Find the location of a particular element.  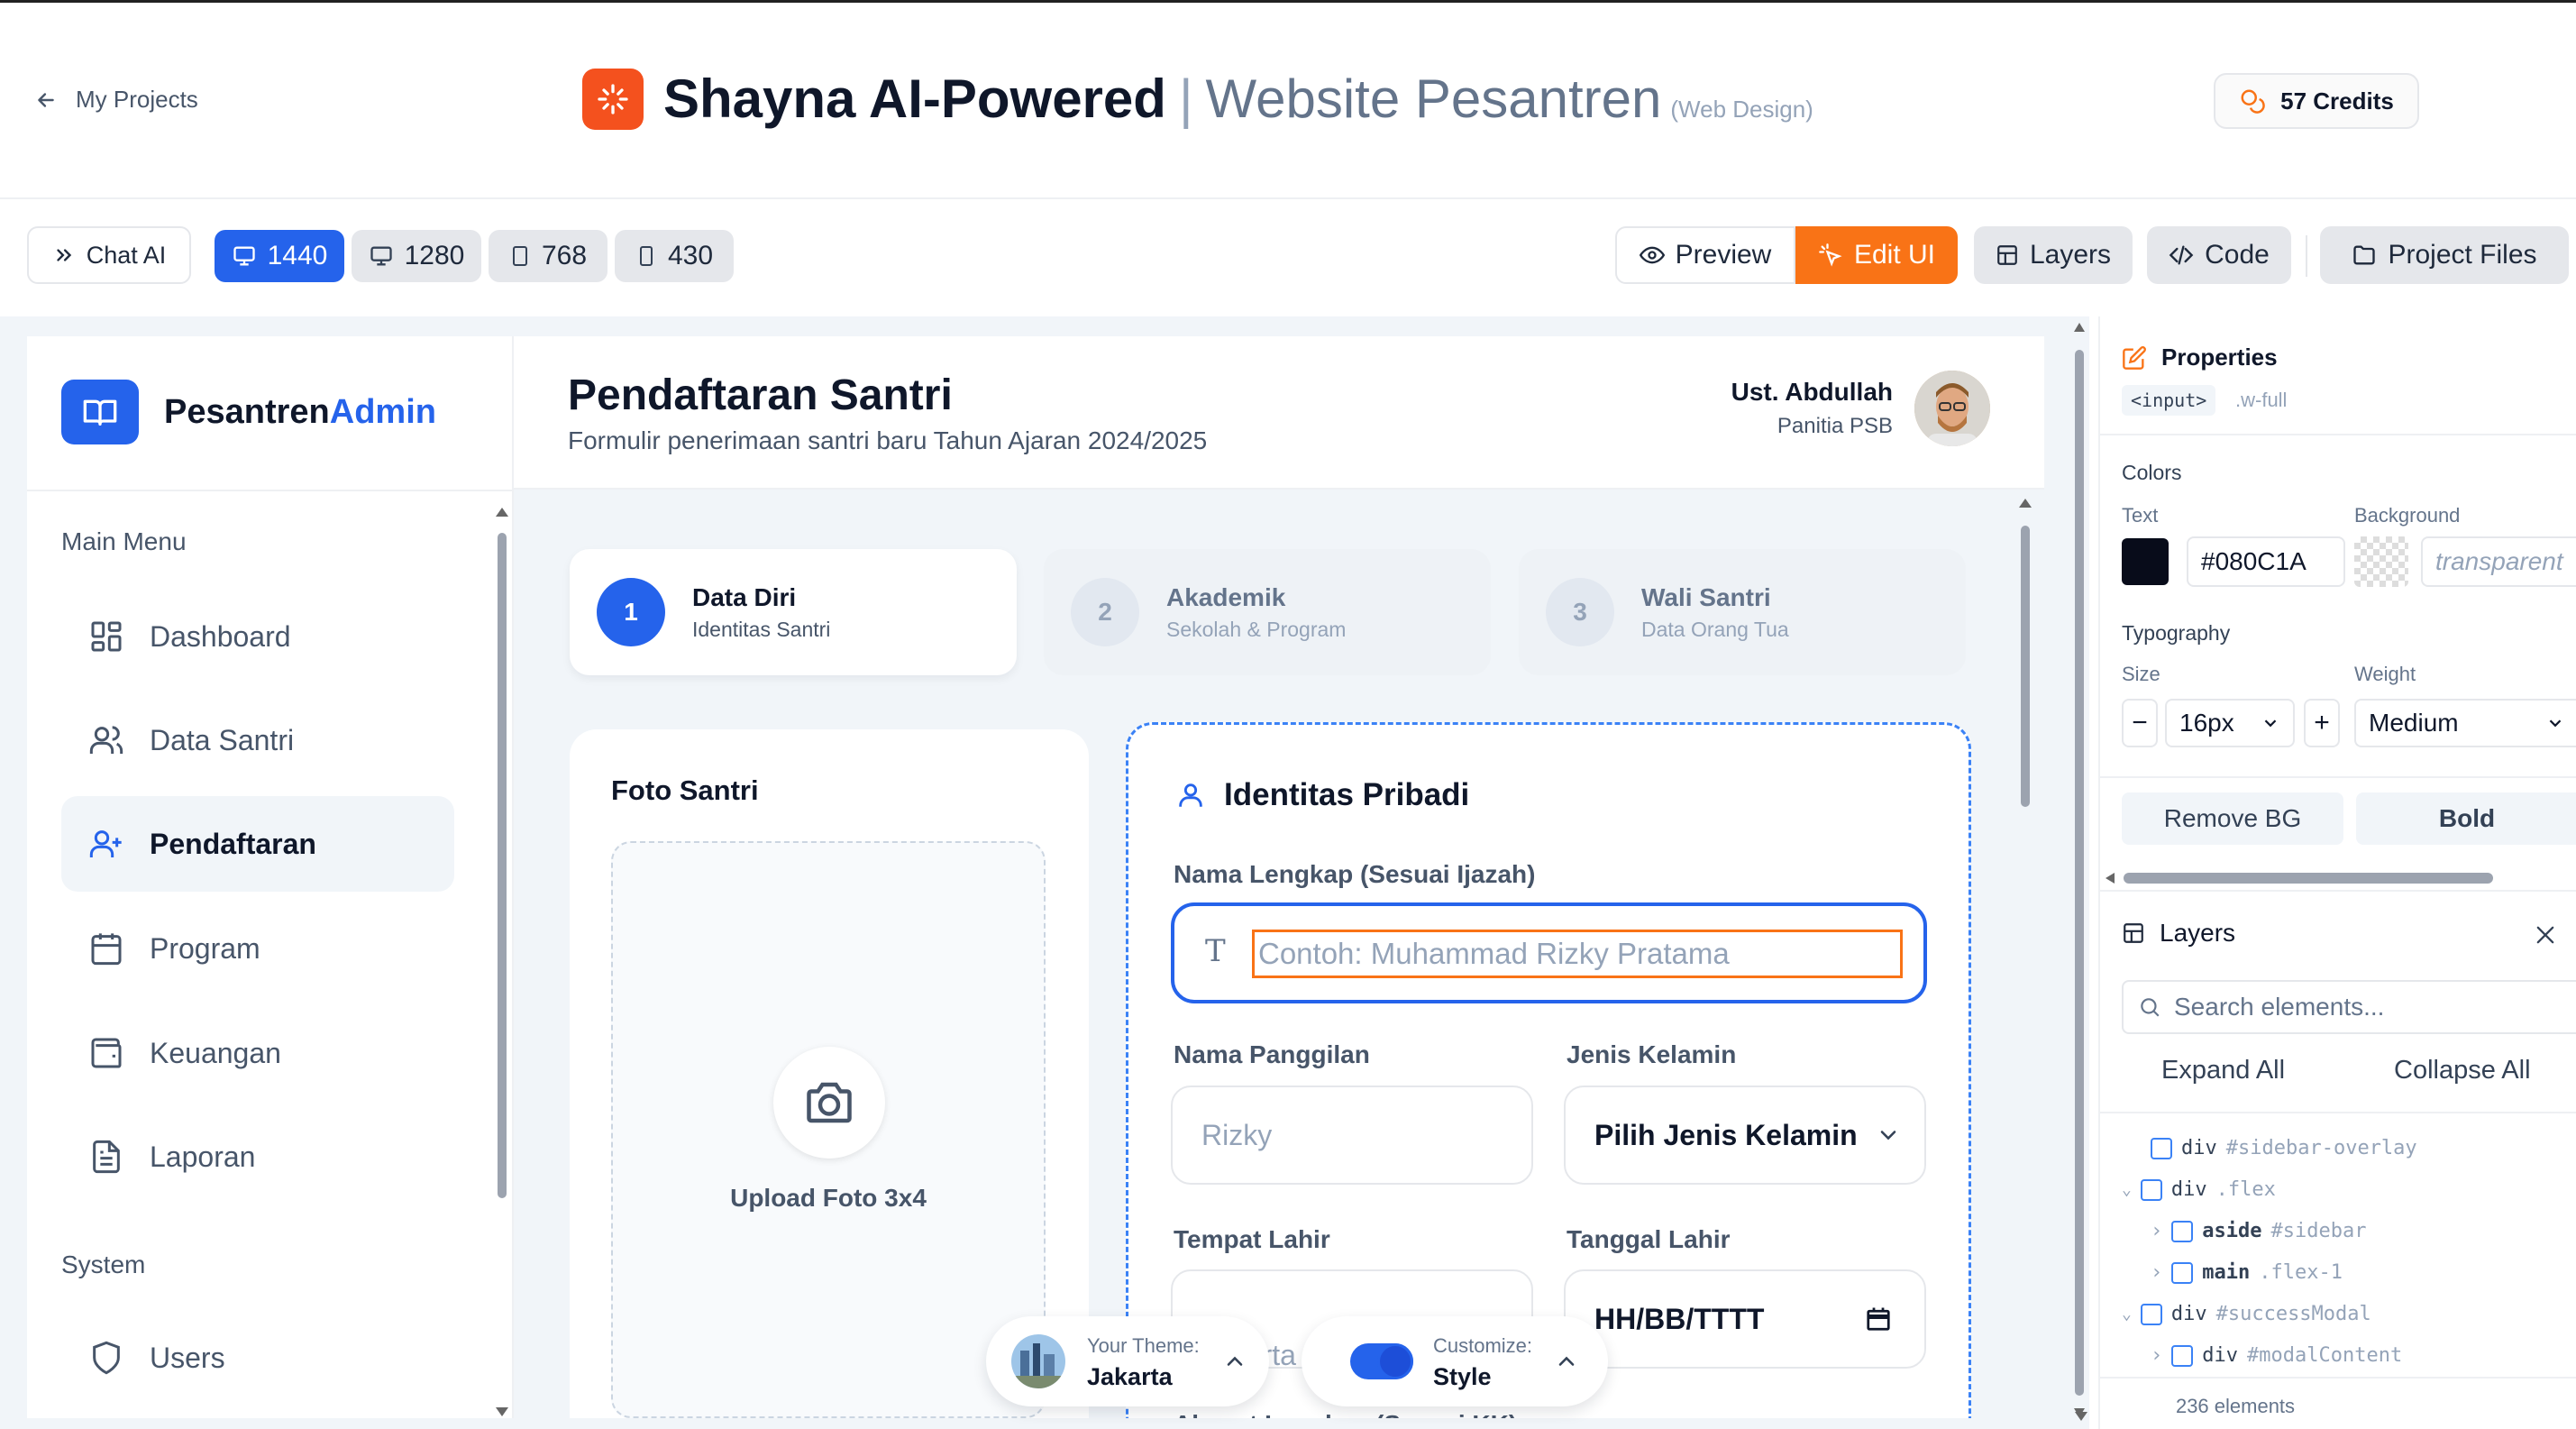

sidebar-item-pendaftaran: Pendaftaran is located at coordinates (257, 844).